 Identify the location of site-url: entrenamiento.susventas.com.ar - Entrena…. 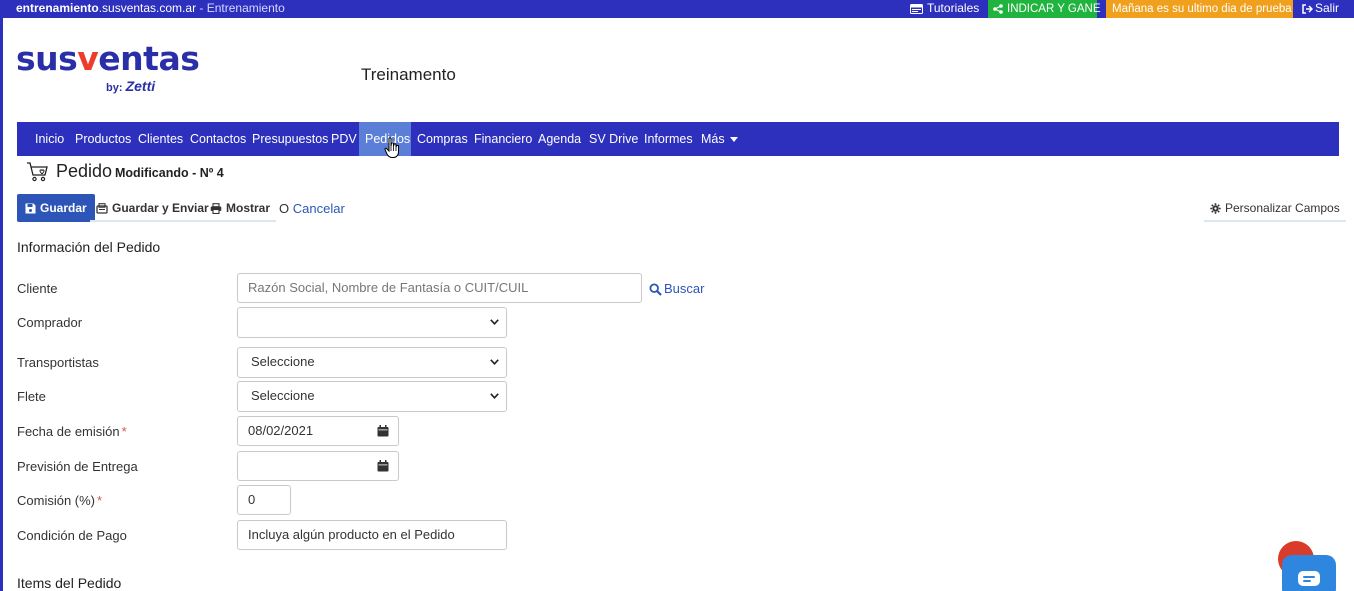
(150, 8).